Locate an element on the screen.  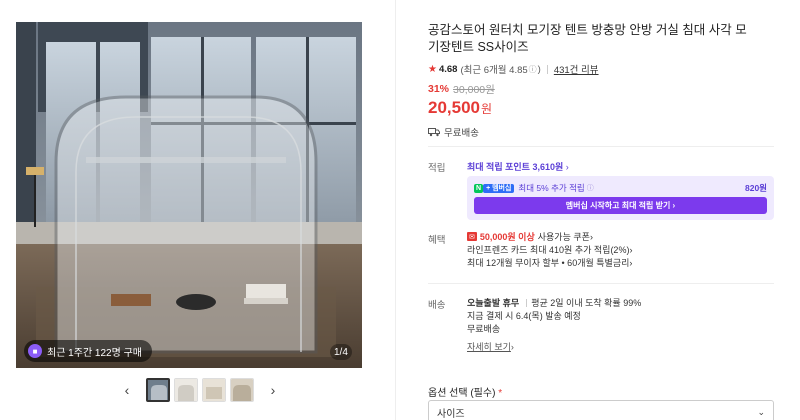
today-shipping-line: 오늘출발 휴무 평균 2일 이내 도착 확률 99% is located at coordinates (554, 302).